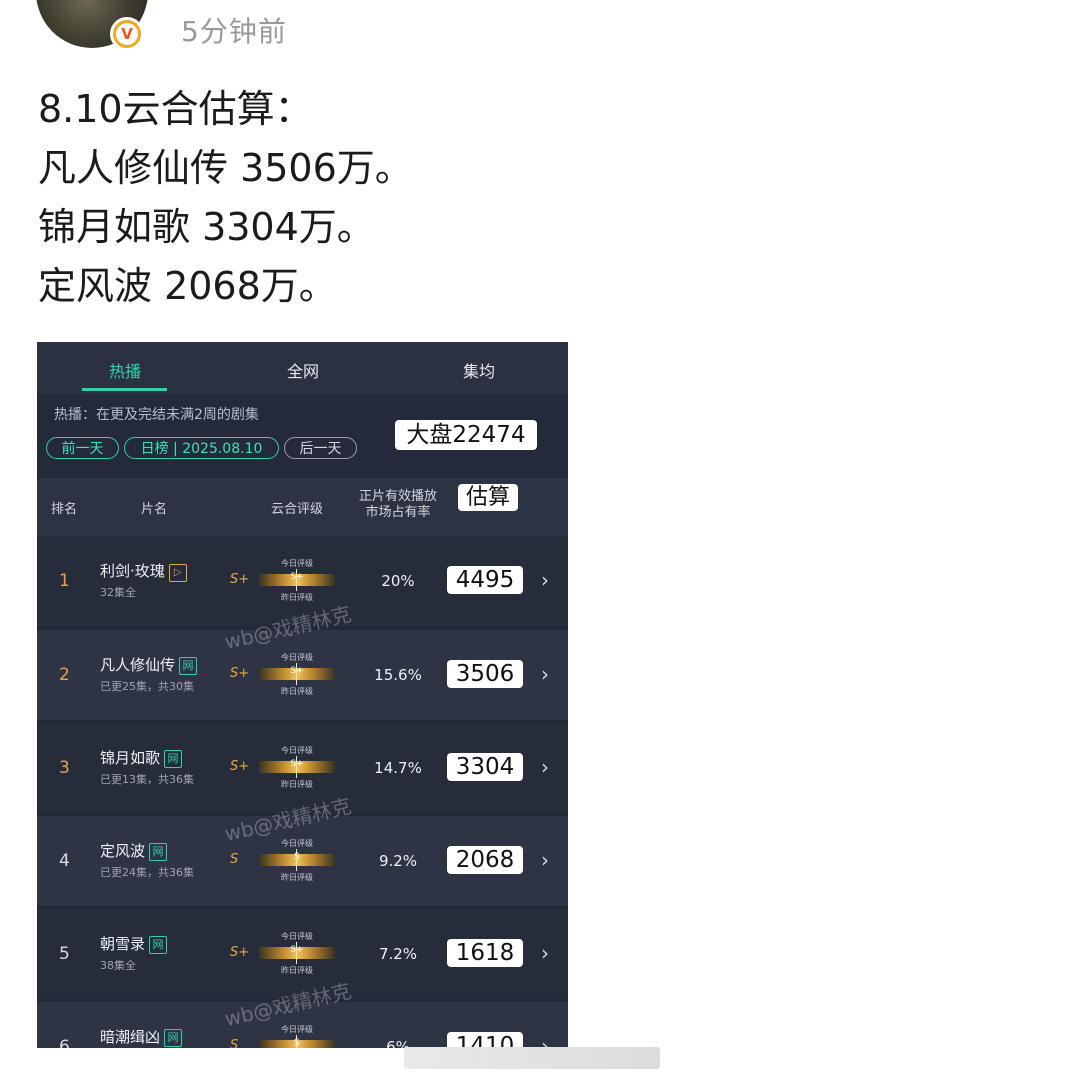 Image resolution: width=1080 pixels, height=1086 pixels. Describe the element at coordinates (130, 1037) in the screenshot. I see `row-title-text: 暗潮缉凶` at that location.